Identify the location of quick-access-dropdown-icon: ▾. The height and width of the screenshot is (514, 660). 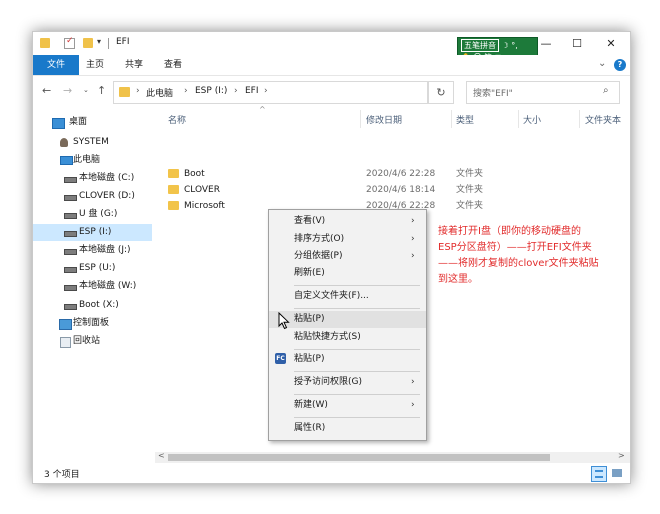
(99, 41).